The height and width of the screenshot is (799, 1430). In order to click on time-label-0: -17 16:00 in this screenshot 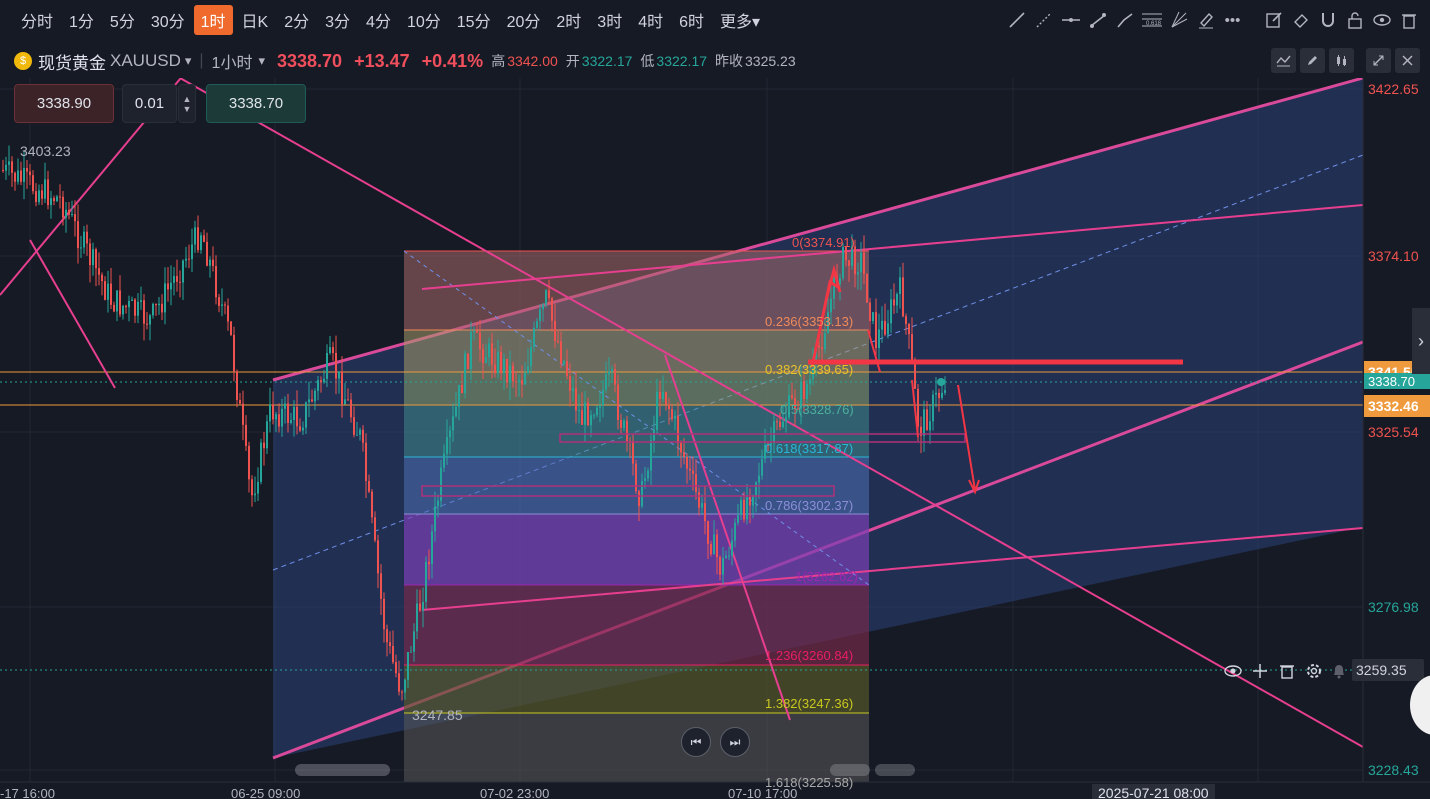, I will do `click(27, 792)`.